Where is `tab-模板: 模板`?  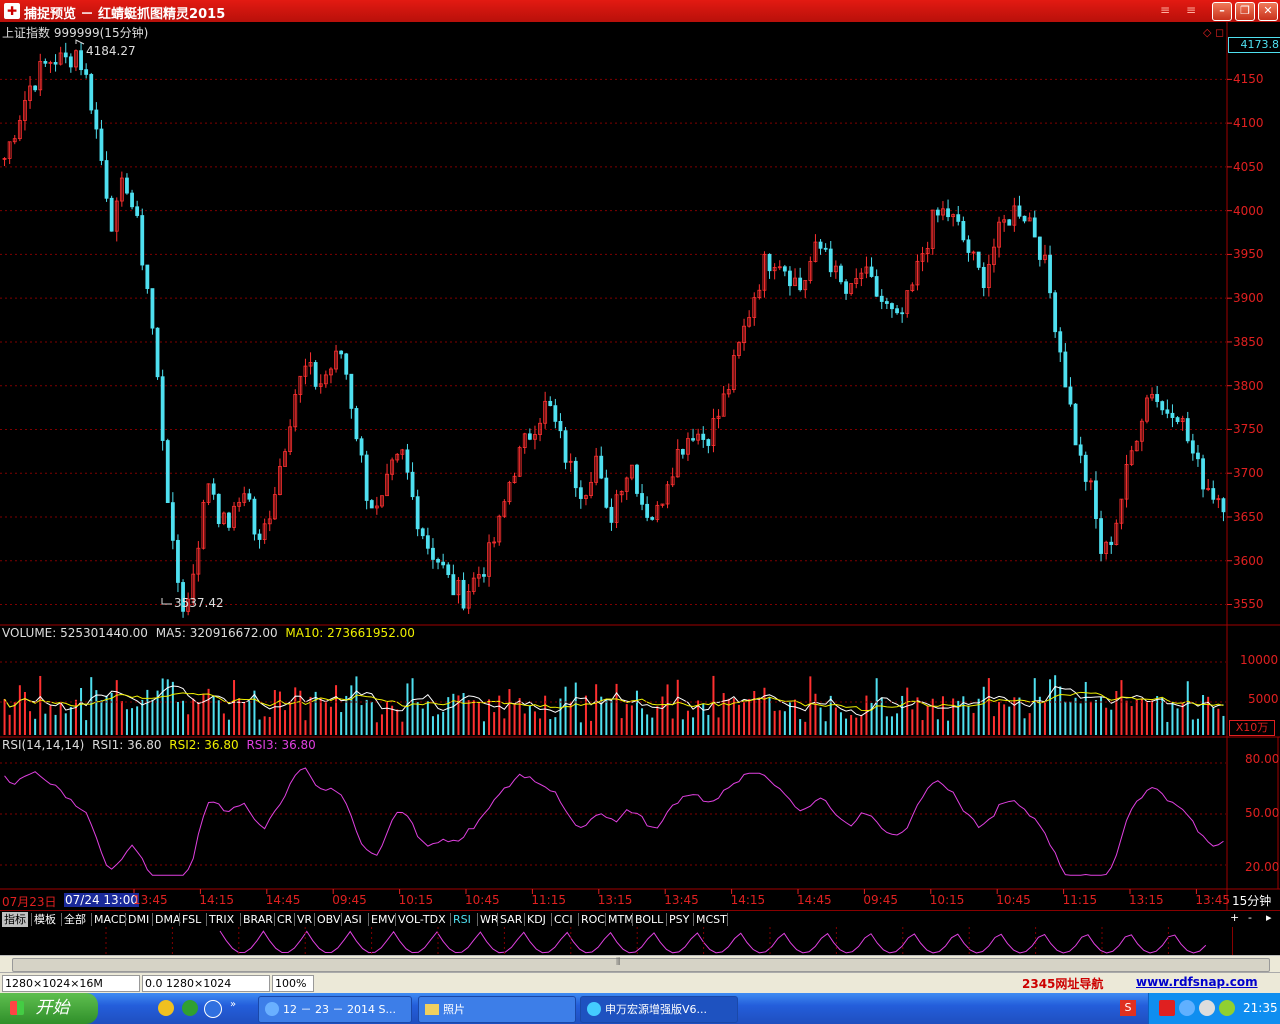 tab-模板: 模板 is located at coordinates (45, 919).